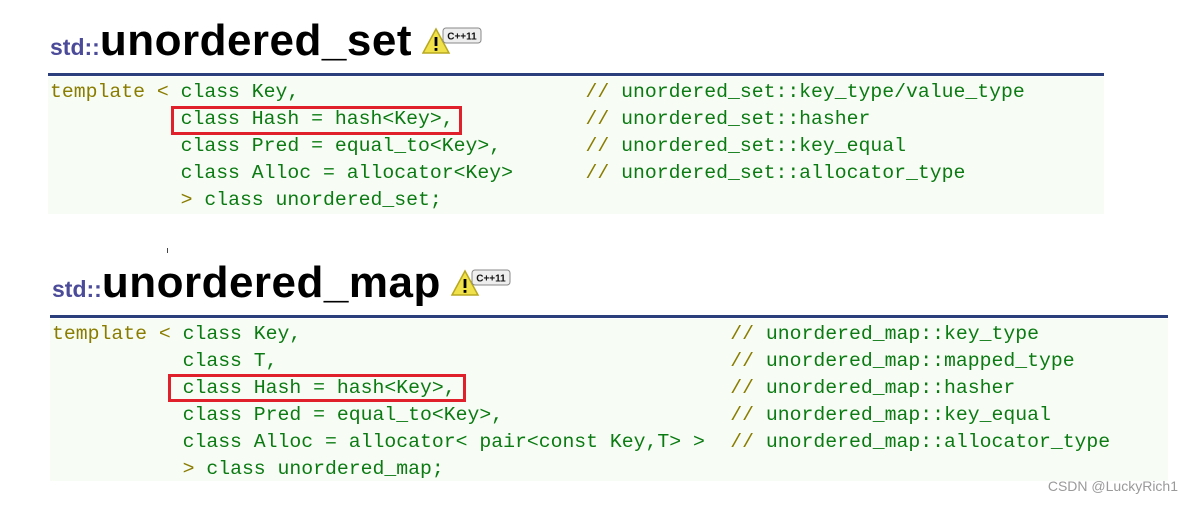  Describe the element at coordinates (346, 173) in the screenshot. I see `template-parameter: class Alloc = allocator<Key>` at that location.